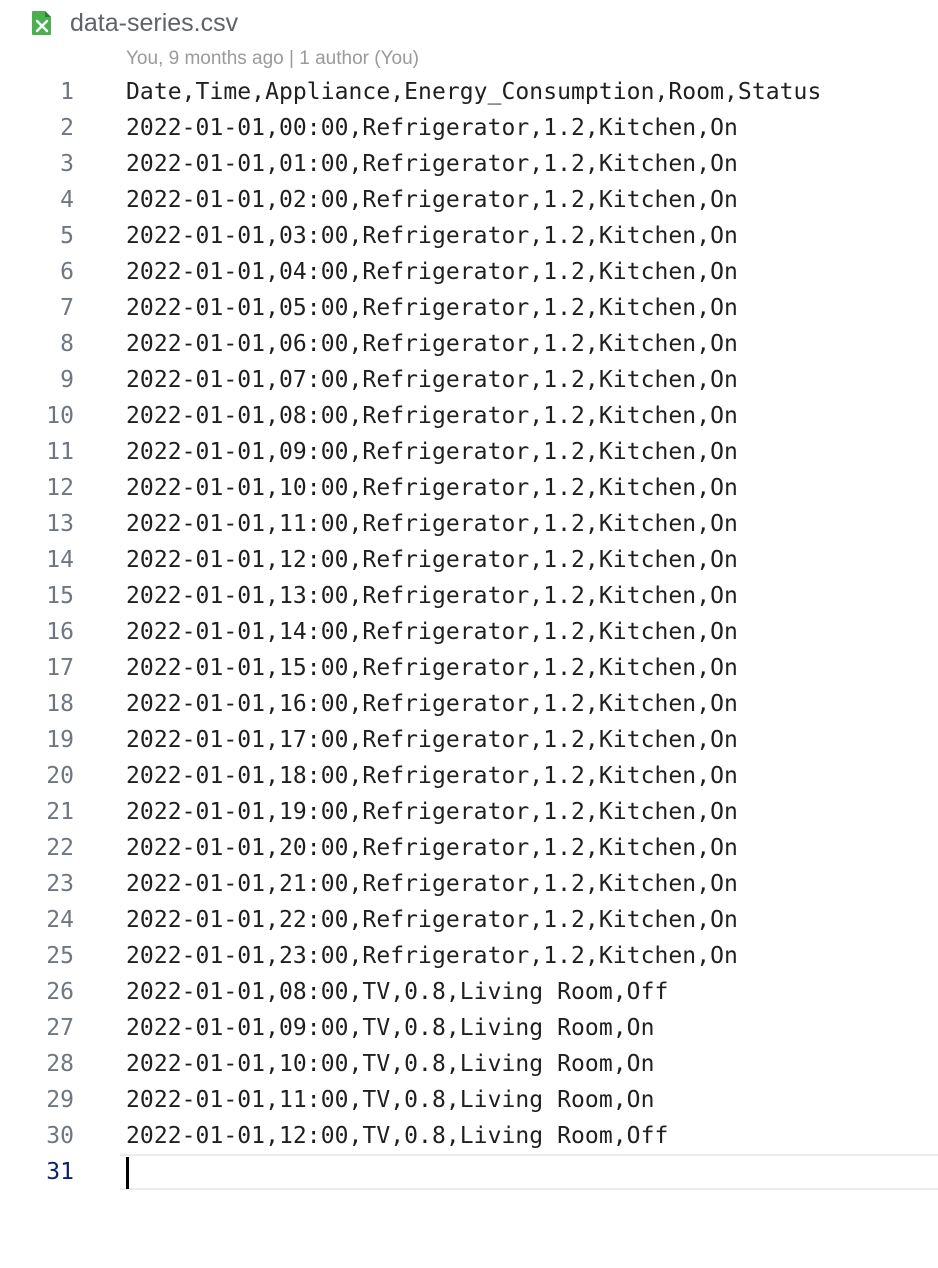  I want to click on file-name: data-series.csv, so click(154, 23).